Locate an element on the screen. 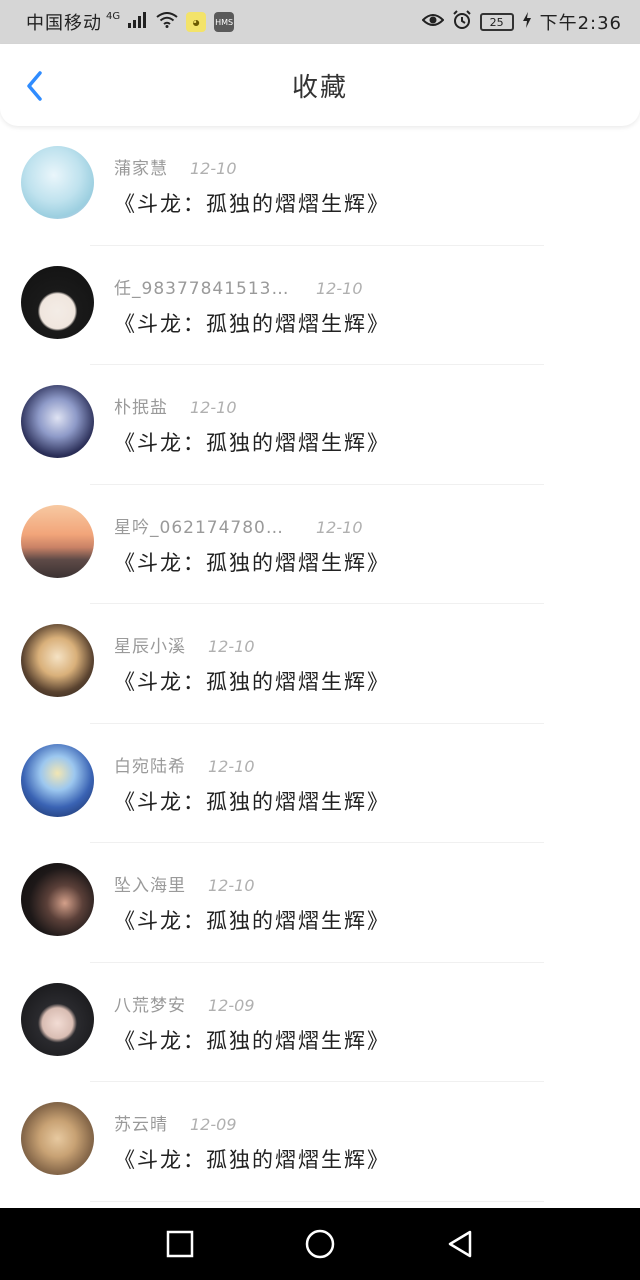  list-item: 八荒梦安 12-09 《斗龙：孤独的熠熠生辉》 is located at coordinates (320, 1022).